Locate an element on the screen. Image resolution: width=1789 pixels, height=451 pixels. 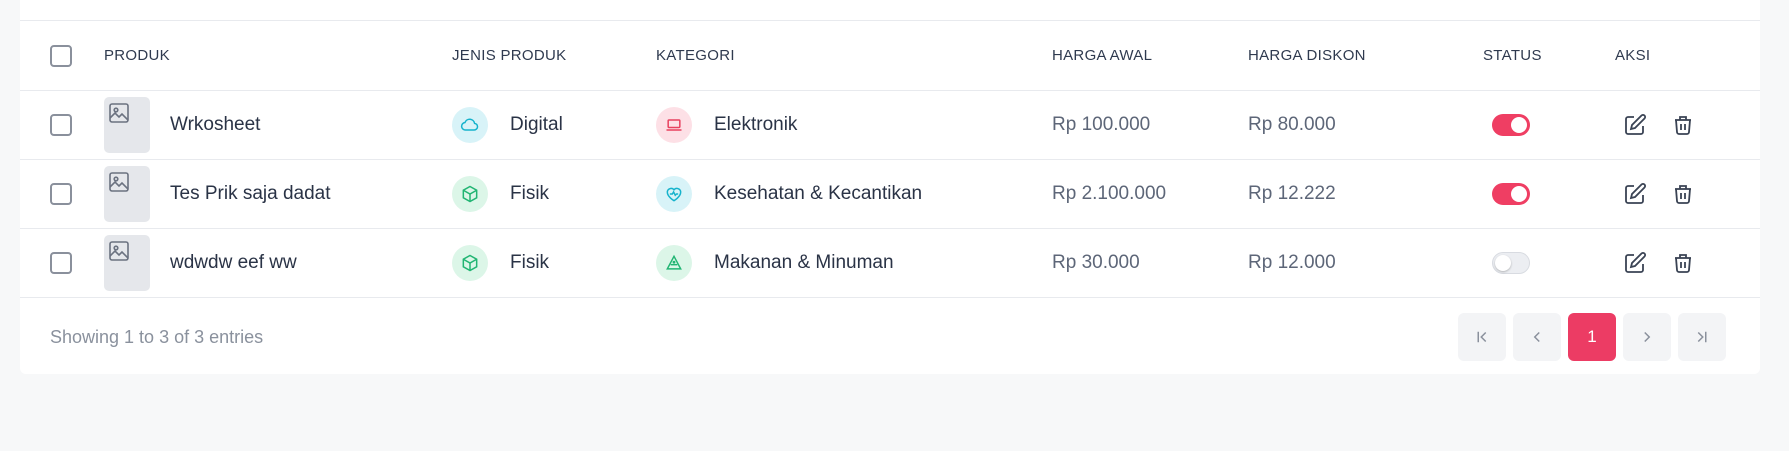
product-cell: wdwdw eef ww is located at coordinates (200, 263).